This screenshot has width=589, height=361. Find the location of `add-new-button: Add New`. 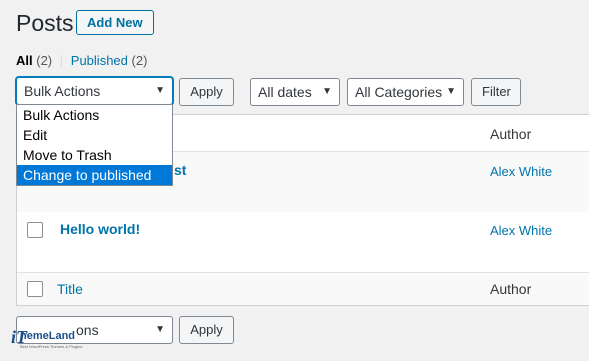

add-new-button: Add New is located at coordinates (115, 22).